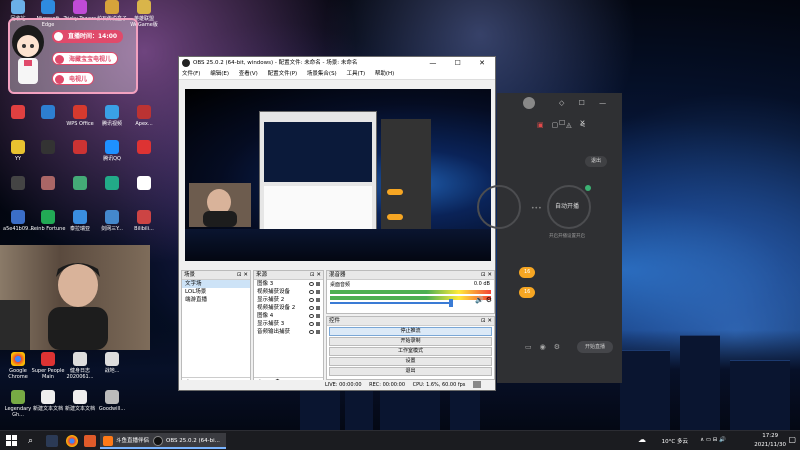 This screenshot has height=450, width=800. What do you see at coordinates (80, 122) in the screenshot?
I see `desktop-icon: WPS Office` at bounding box center [80, 122].